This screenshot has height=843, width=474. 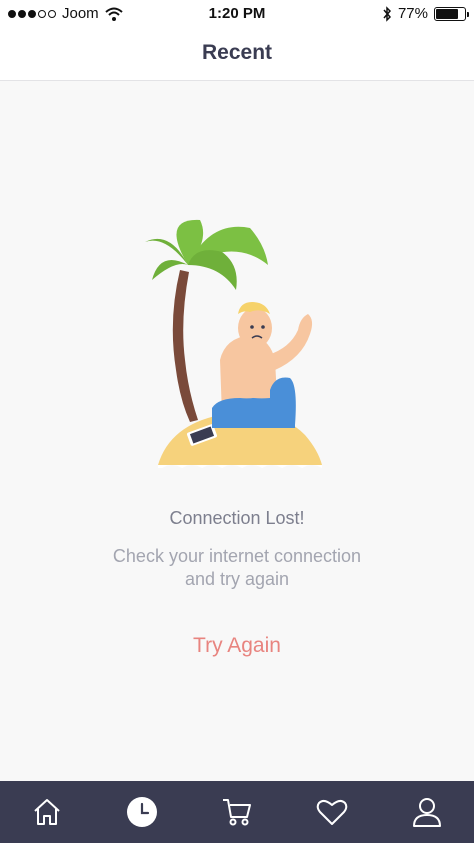 I want to click on castaway-illustration, so click(x=233, y=343).